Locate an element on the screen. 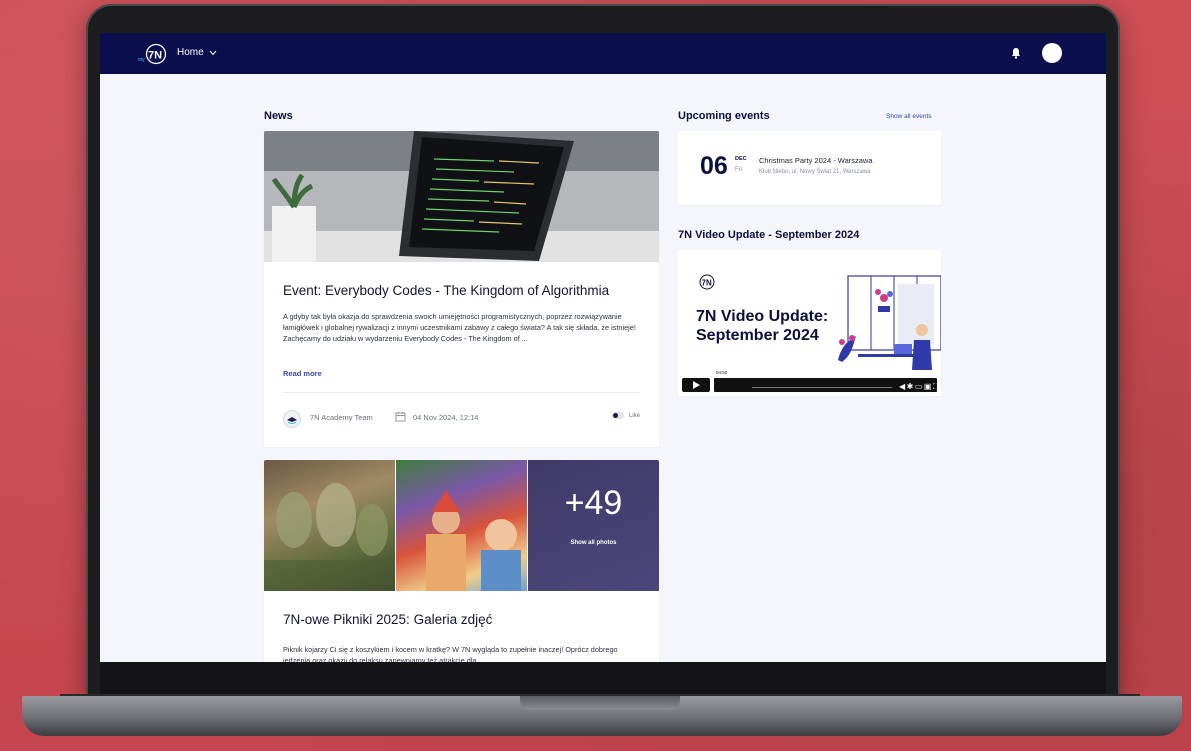  laptop-code-illustration is located at coordinates (461, 196).